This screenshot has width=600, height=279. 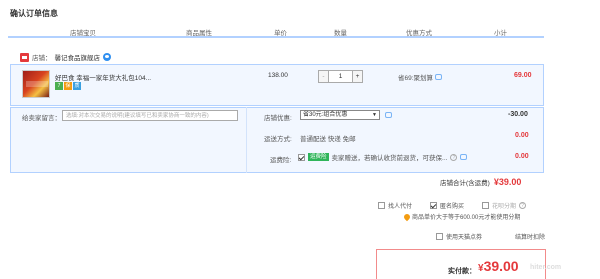 What do you see at coordinates (434, 205) in the screenshot?
I see `anonymous-checkbox` at bounding box center [434, 205].